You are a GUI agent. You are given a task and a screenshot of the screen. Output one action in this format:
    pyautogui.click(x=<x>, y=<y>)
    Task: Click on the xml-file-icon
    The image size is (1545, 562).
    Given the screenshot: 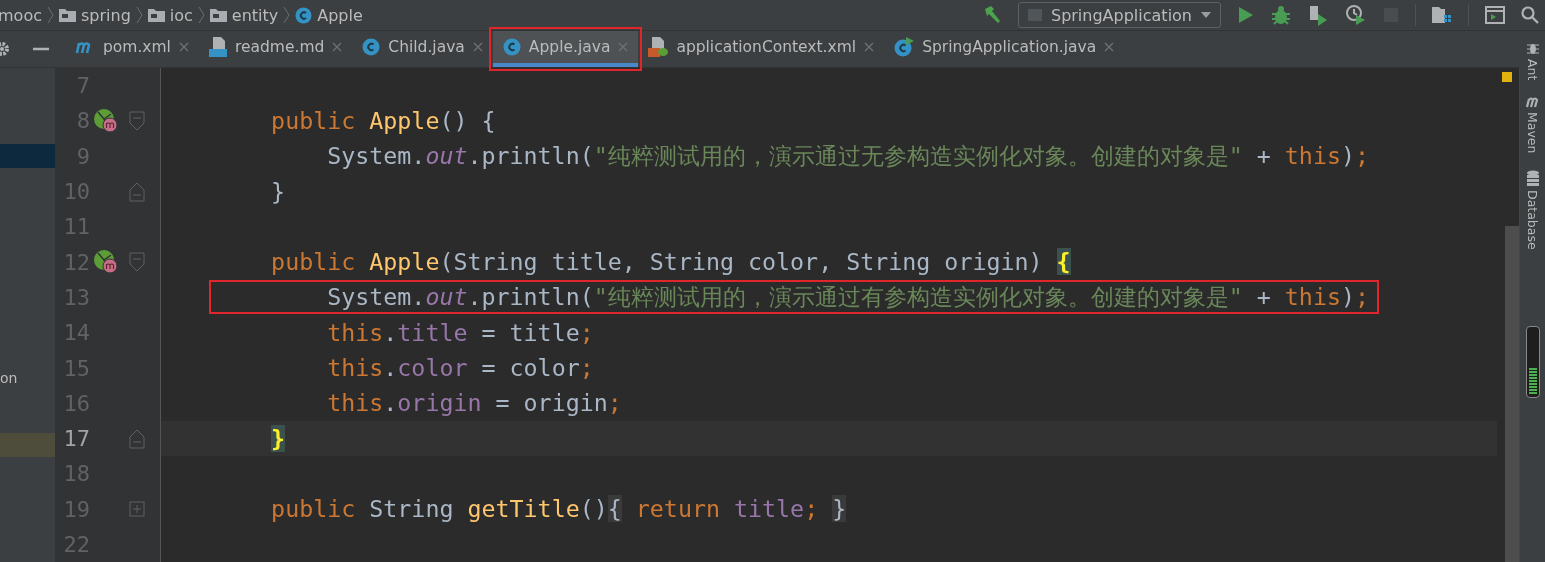 What is the action you would take?
    pyautogui.click(x=658, y=47)
    